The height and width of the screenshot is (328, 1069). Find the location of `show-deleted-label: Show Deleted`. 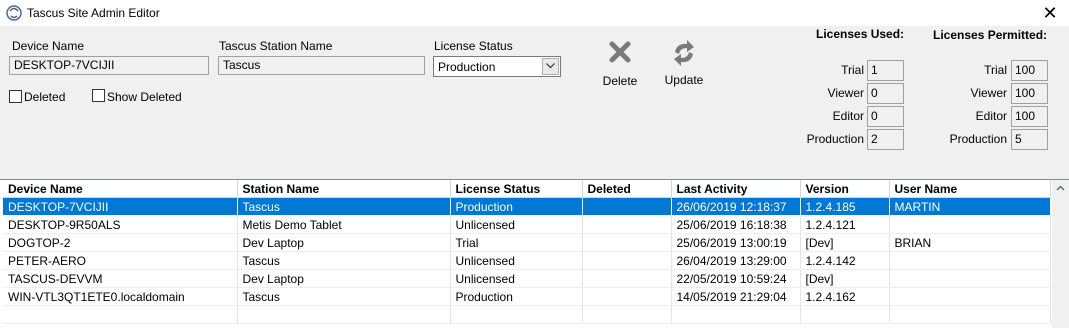

show-deleted-label: Show Deleted is located at coordinates (144, 97).